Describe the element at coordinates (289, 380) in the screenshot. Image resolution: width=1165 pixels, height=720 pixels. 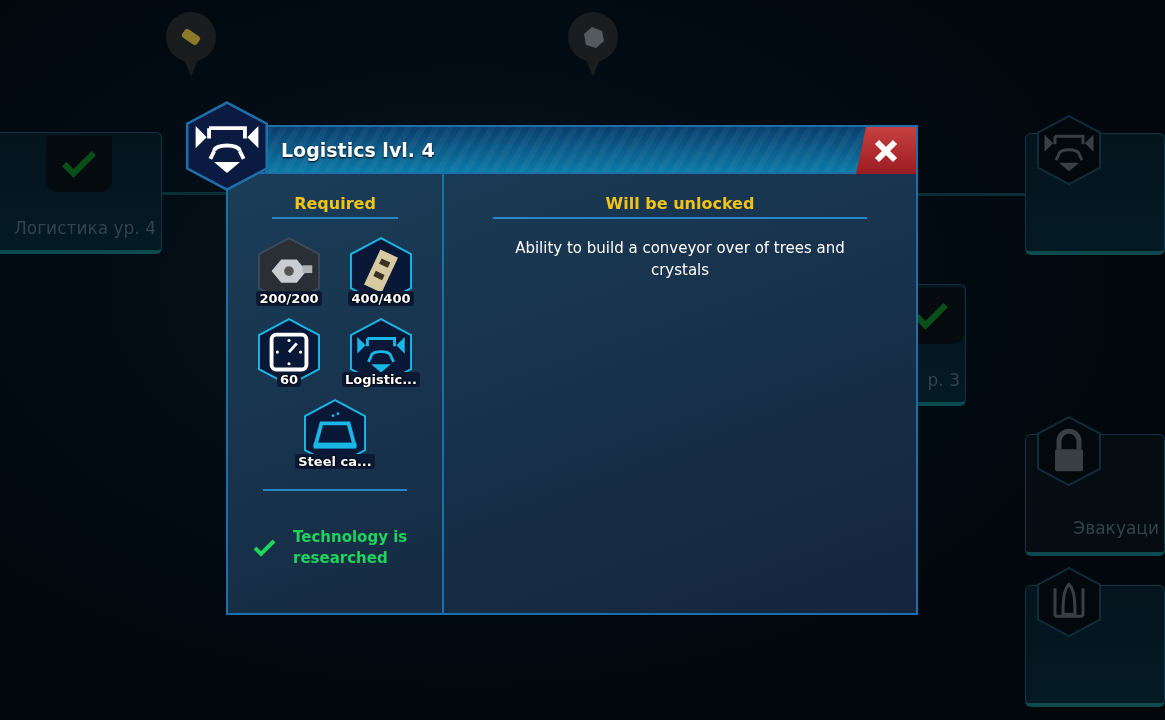
I see `requirement-label: 60` at that location.